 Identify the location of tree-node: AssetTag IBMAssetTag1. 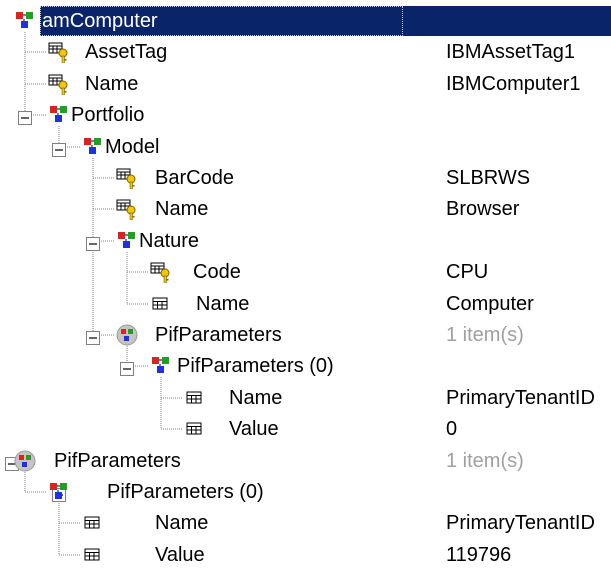
(305, 52).